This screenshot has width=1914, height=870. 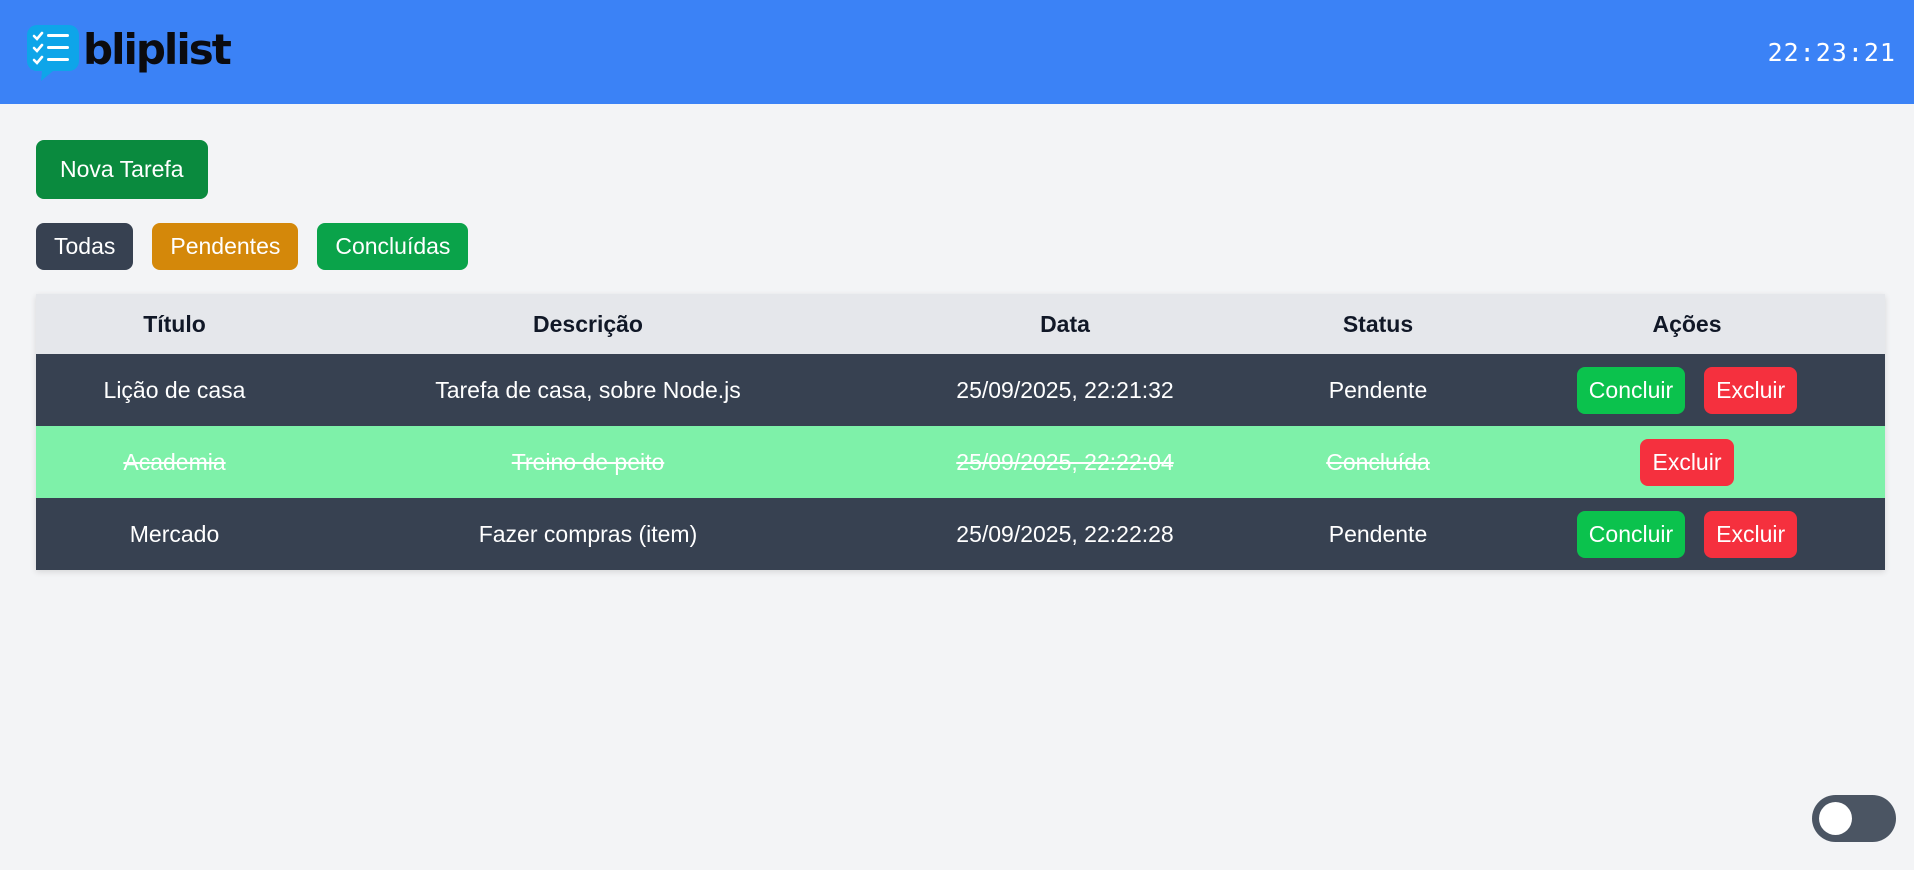 I want to click on app-logo: bliplist, so click(x=129, y=52).